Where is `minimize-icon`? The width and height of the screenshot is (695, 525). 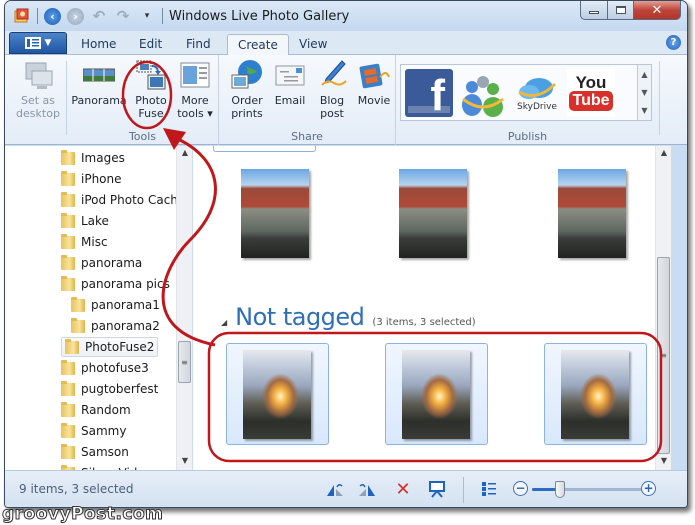 minimize-icon is located at coordinates (594, 12).